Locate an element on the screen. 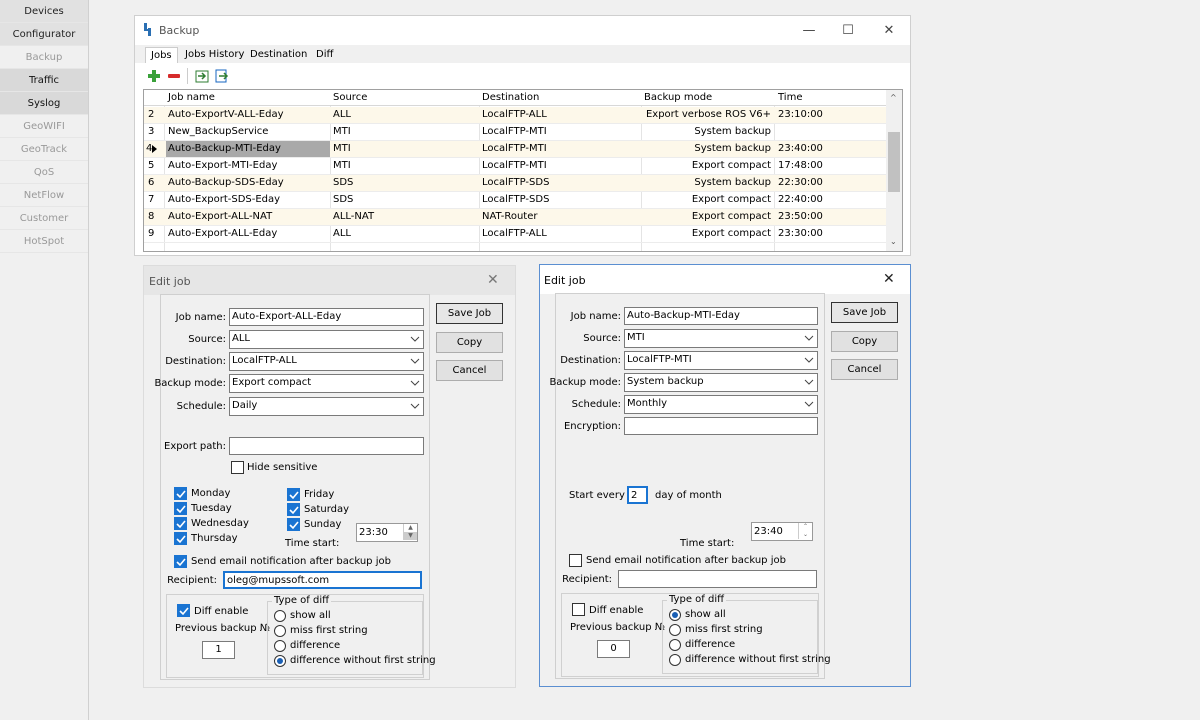 This screenshot has height=720, width=1200. saturday-checkbox is located at coordinates (293, 509).